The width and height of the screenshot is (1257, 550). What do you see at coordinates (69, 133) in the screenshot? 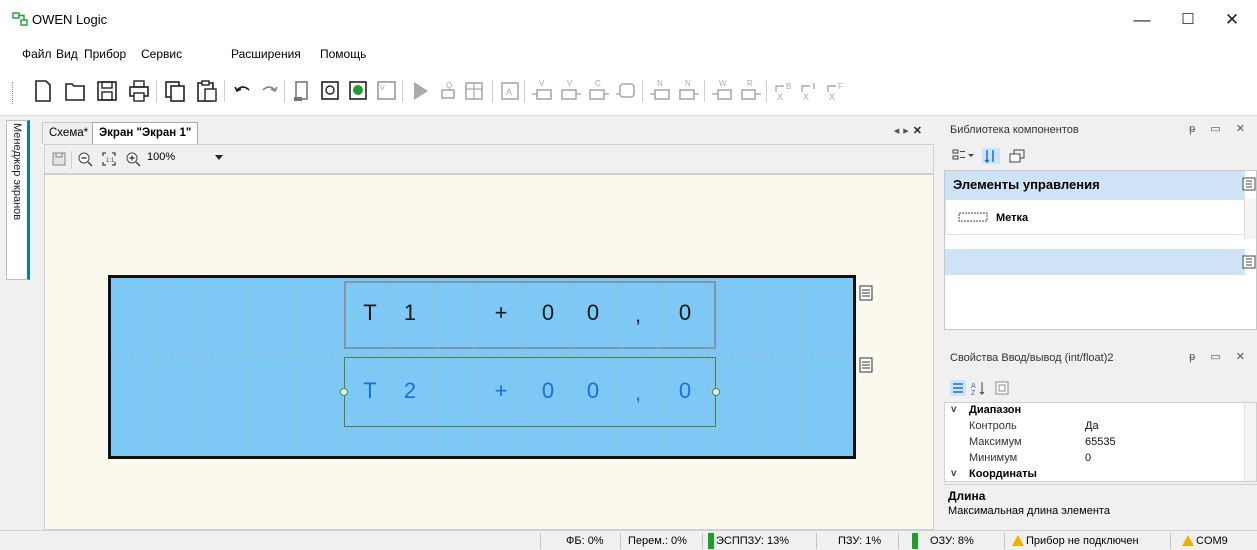
I see `tab-schema: Схема*` at bounding box center [69, 133].